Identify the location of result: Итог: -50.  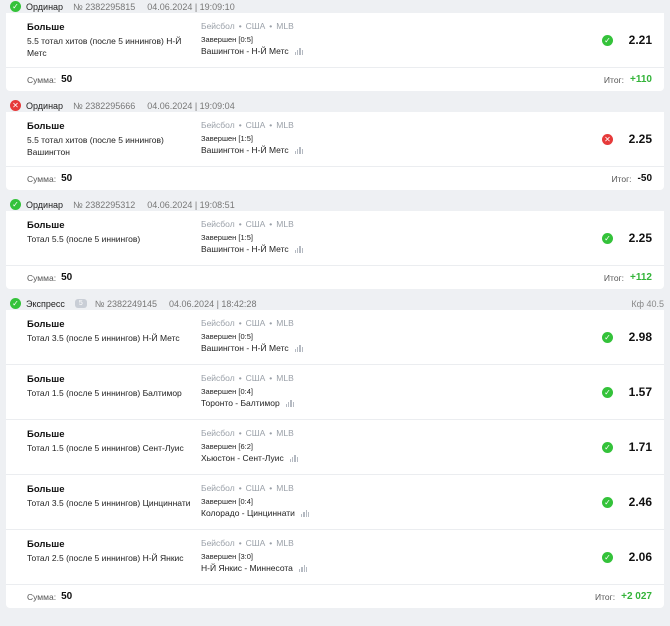
(631, 178).